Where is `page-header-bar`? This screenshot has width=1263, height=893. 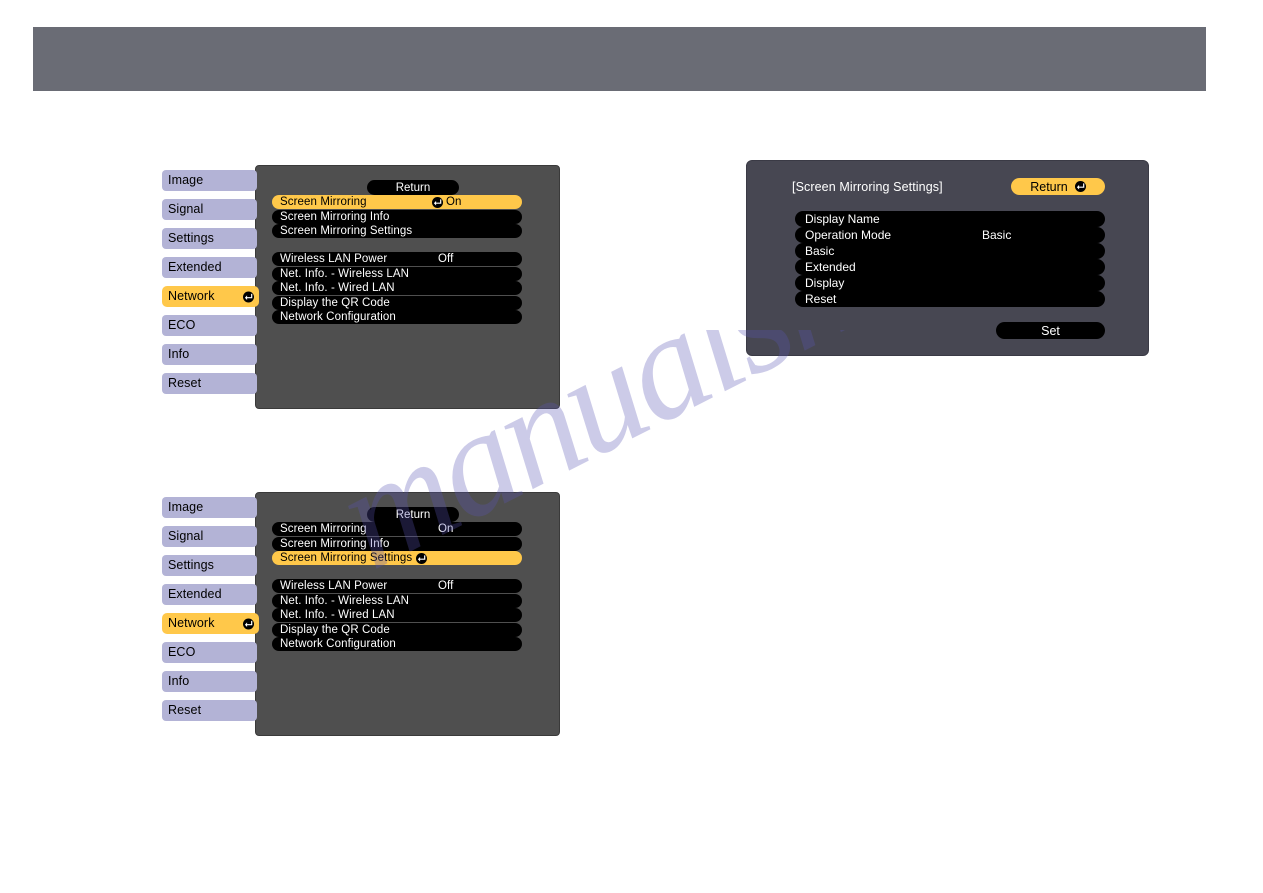
page-header-bar is located at coordinates (619, 59).